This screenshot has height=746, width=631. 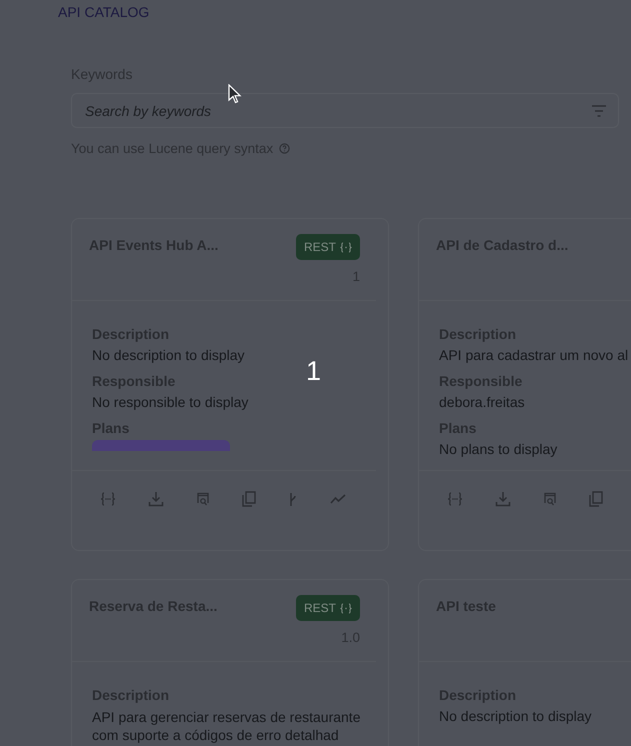 I want to click on step-number: 1, so click(x=314, y=371).